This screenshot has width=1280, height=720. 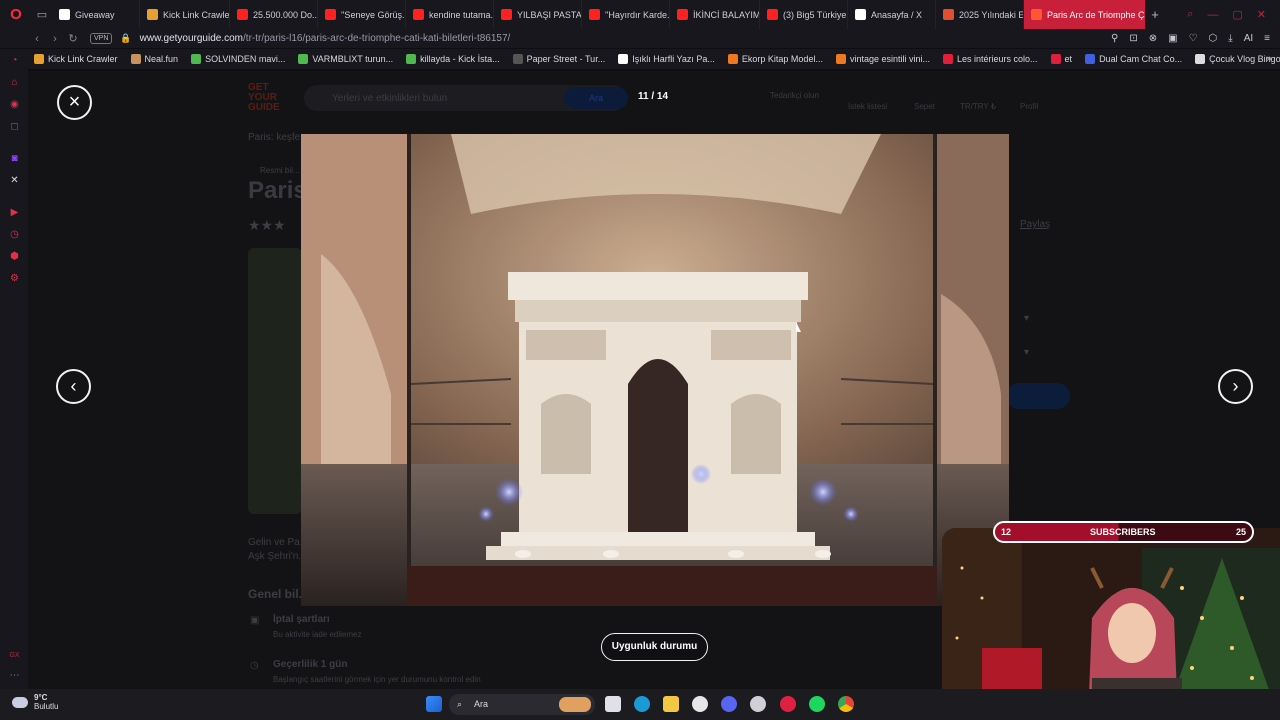 What do you see at coordinates (700, 704) in the screenshot?
I see `steam-icon` at bounding box center [700, 704].